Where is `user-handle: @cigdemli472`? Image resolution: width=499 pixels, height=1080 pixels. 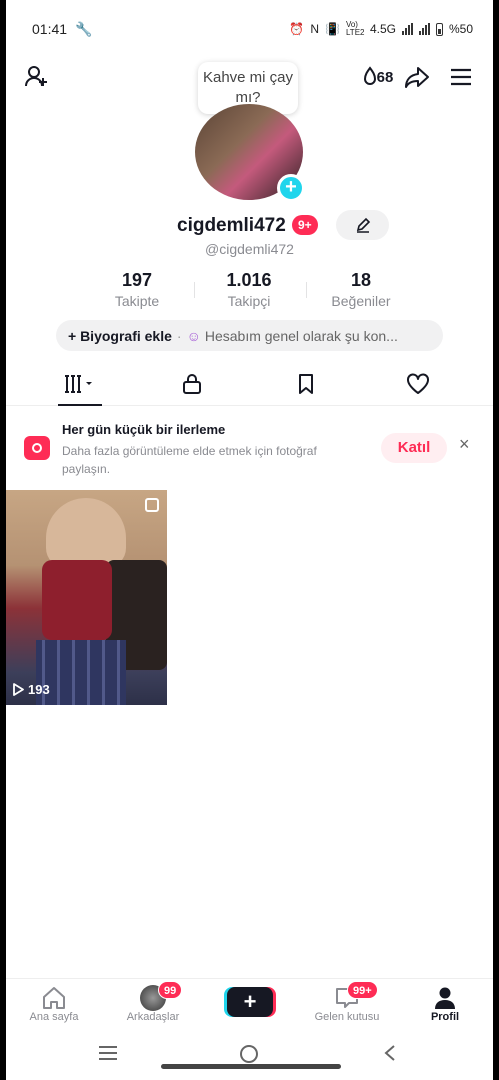
user-handle: @cigdemli472 is located at coordinates (249, 249).